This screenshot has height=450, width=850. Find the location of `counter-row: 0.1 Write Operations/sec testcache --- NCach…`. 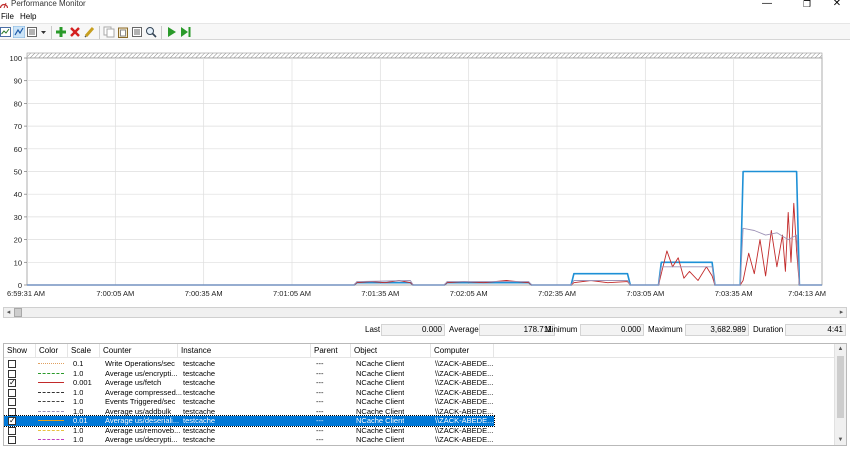

counter-row: 0.1 Write Operations/sec testcache --- NCach… is located at coordinates (249, 364).